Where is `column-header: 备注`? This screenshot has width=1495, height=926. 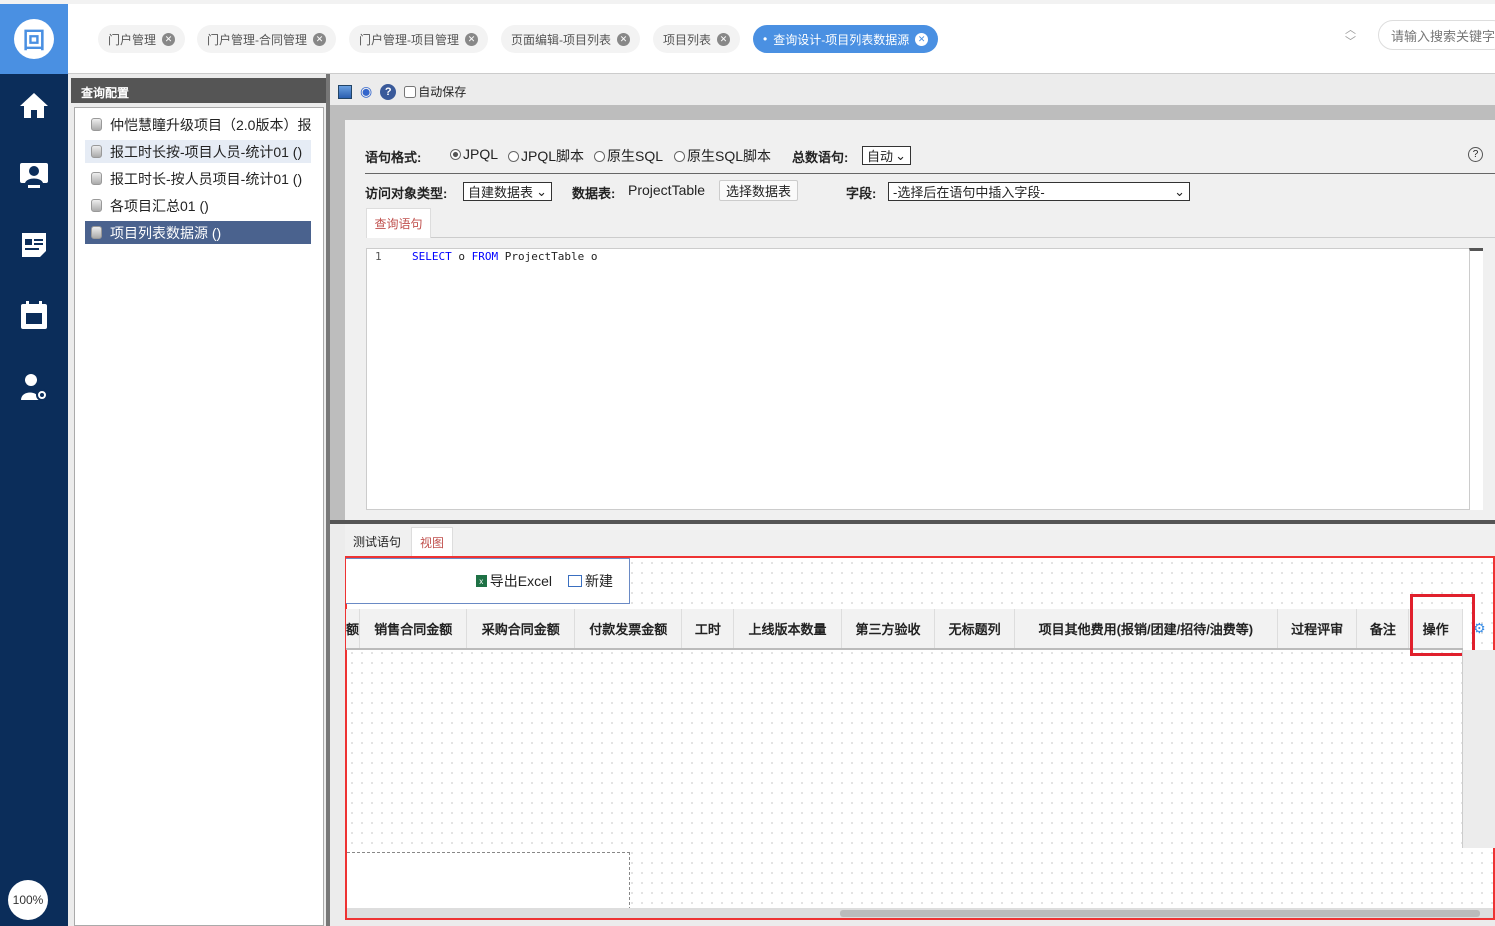 column-header: 备注 is located at coordinates (1383, 628).